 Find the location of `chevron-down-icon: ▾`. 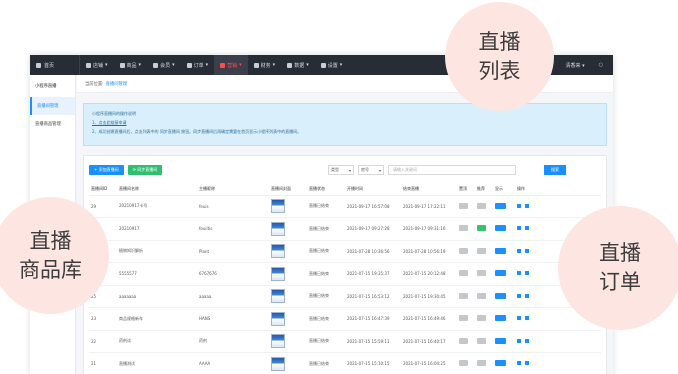

chevron-down-icon: ▾ is located at coordinates (379, 170).